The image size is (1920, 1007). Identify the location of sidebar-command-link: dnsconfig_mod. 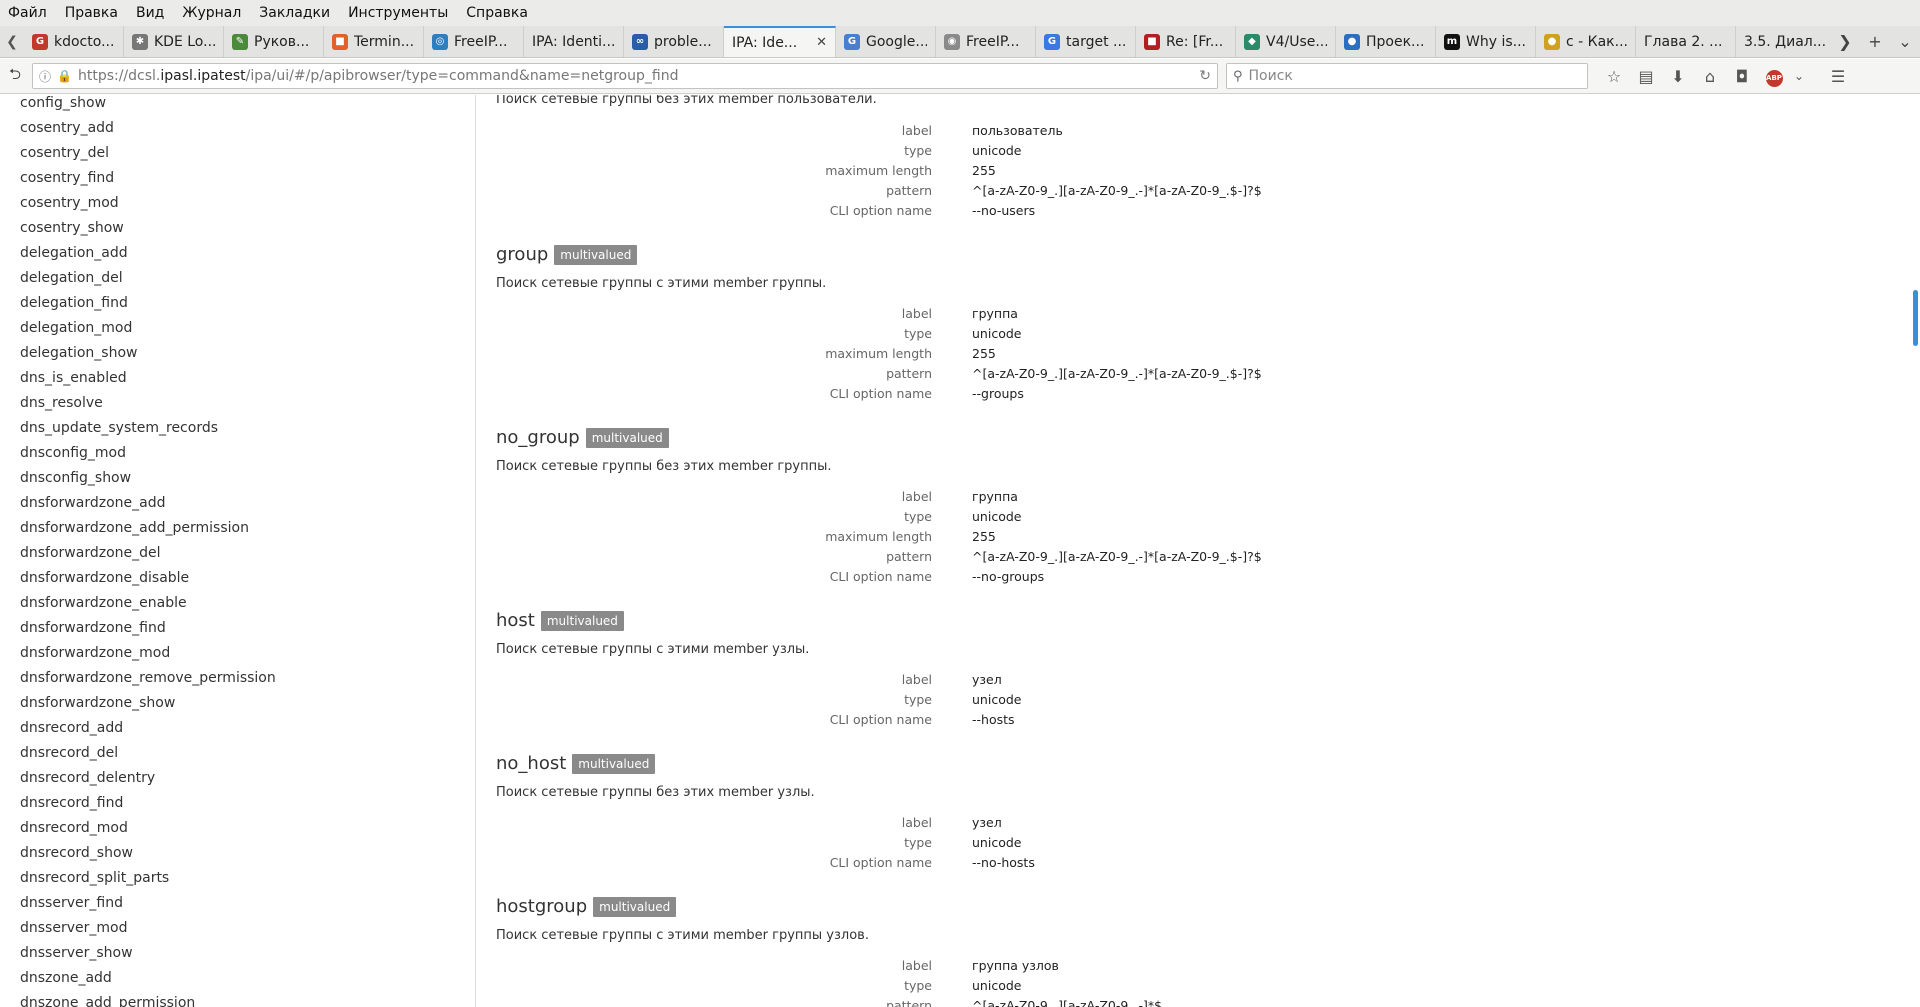
(73, 453).